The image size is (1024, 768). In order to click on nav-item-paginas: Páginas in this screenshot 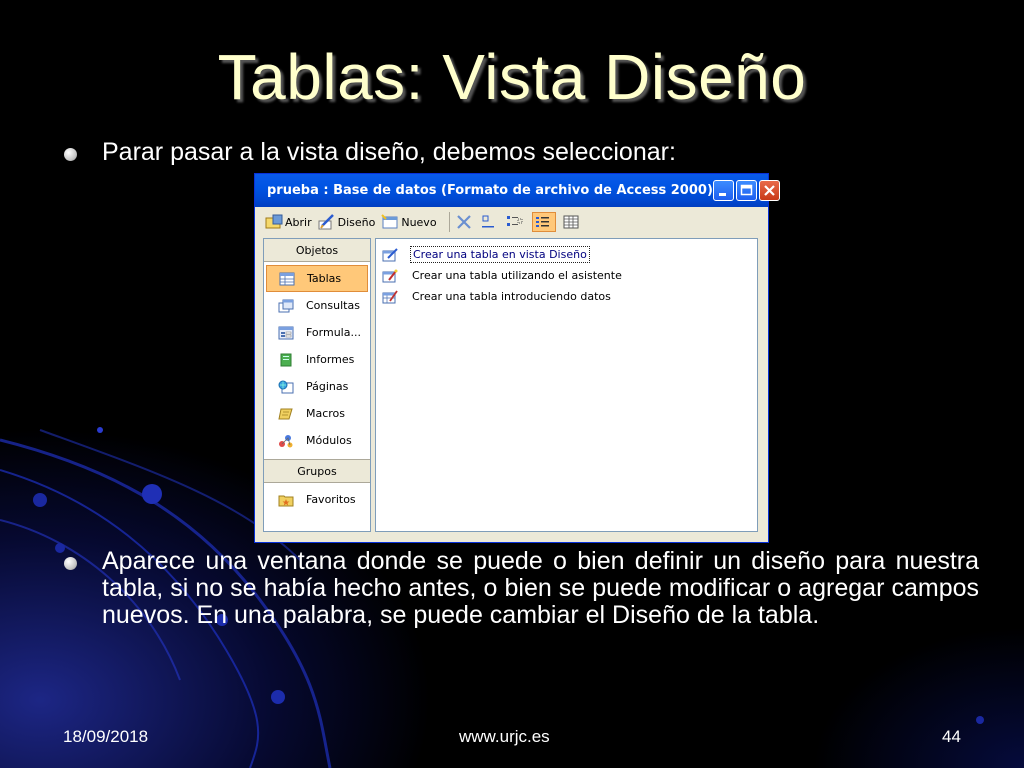, I will do `click(317, 386)`.